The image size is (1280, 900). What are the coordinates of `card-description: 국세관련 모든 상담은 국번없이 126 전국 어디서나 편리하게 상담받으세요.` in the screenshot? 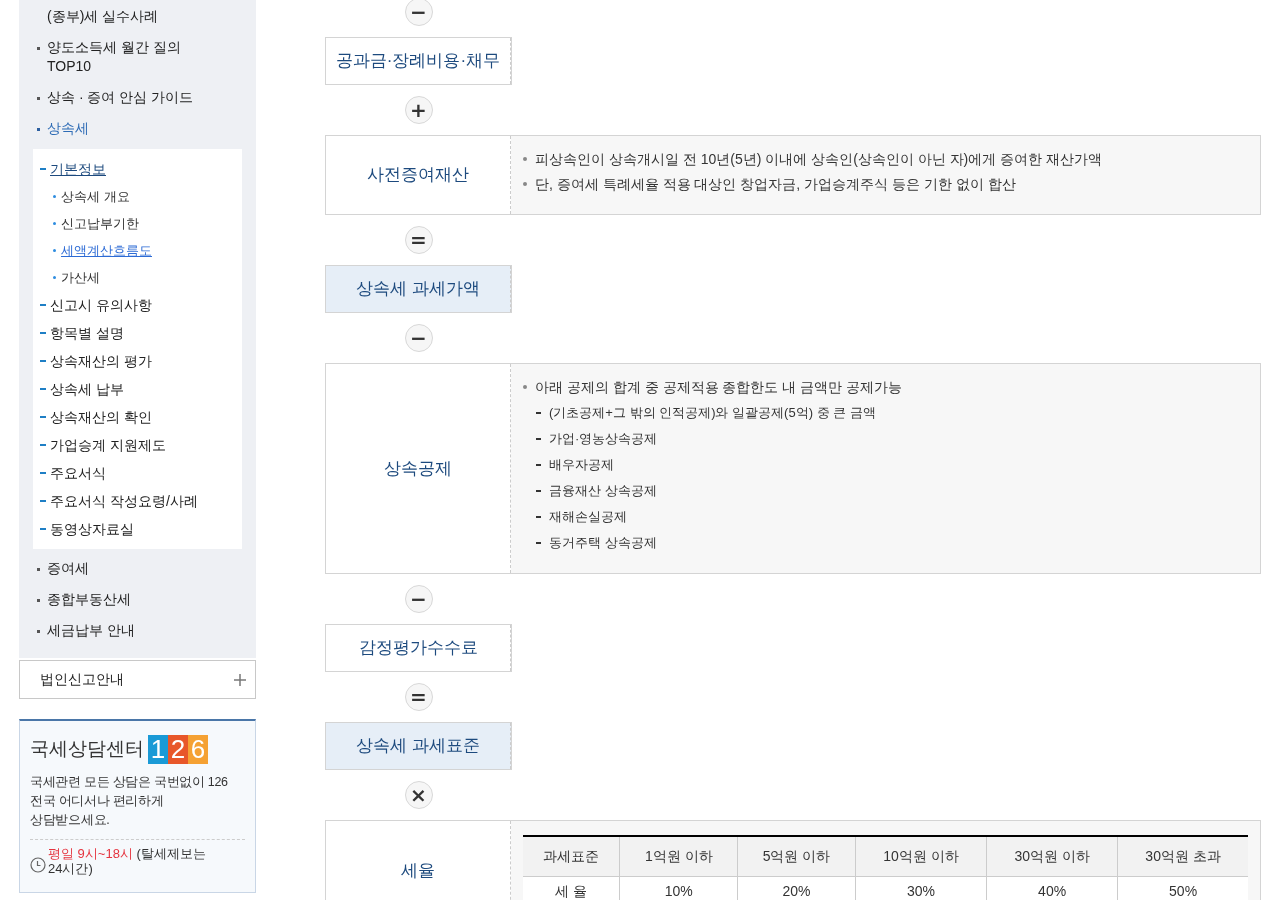 It's located at (129, 801).